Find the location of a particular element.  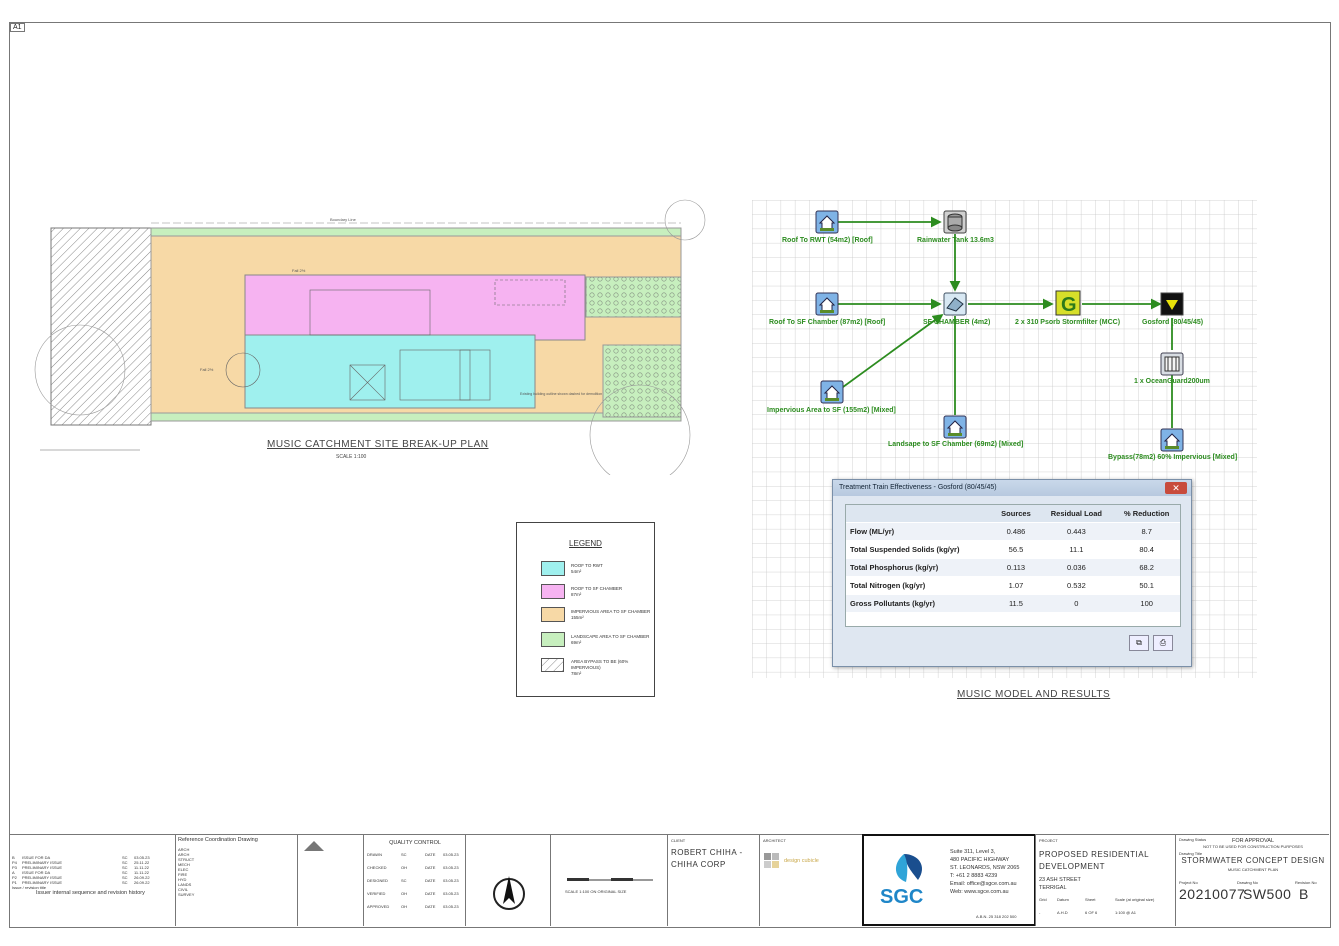

legend-swatch-landscape is located at coordinates (553, 639).